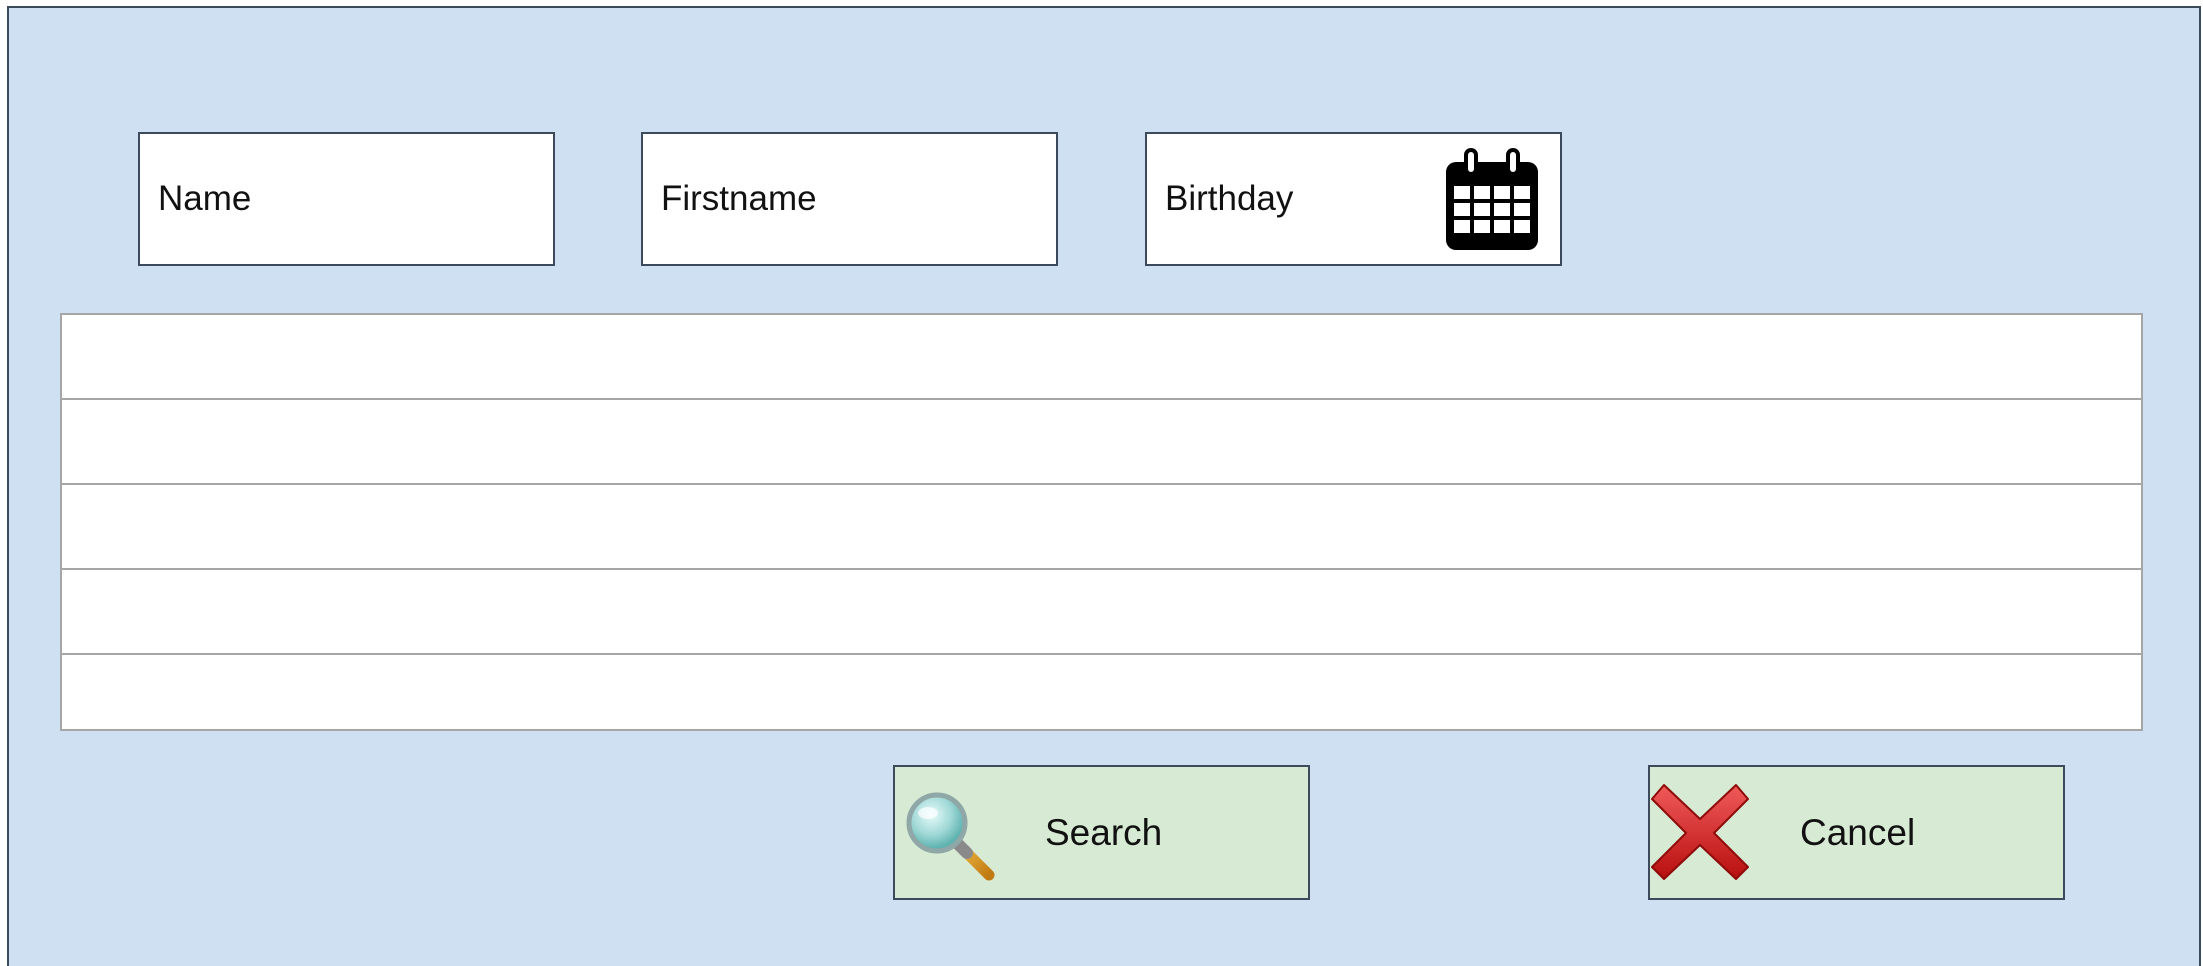 This screenshot has height=966, width=2203. I want to click on search-button-label: Search, so click(1104, 832).